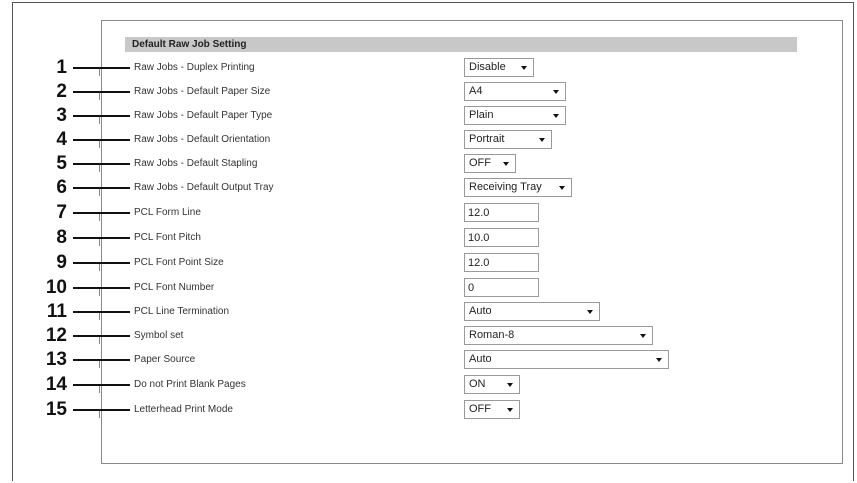  What do you see at coordinates (428, 311) in the screenshot?
I see `setting-row: 11 PCL Line Termination Auto` at bounding box center [428, 311].